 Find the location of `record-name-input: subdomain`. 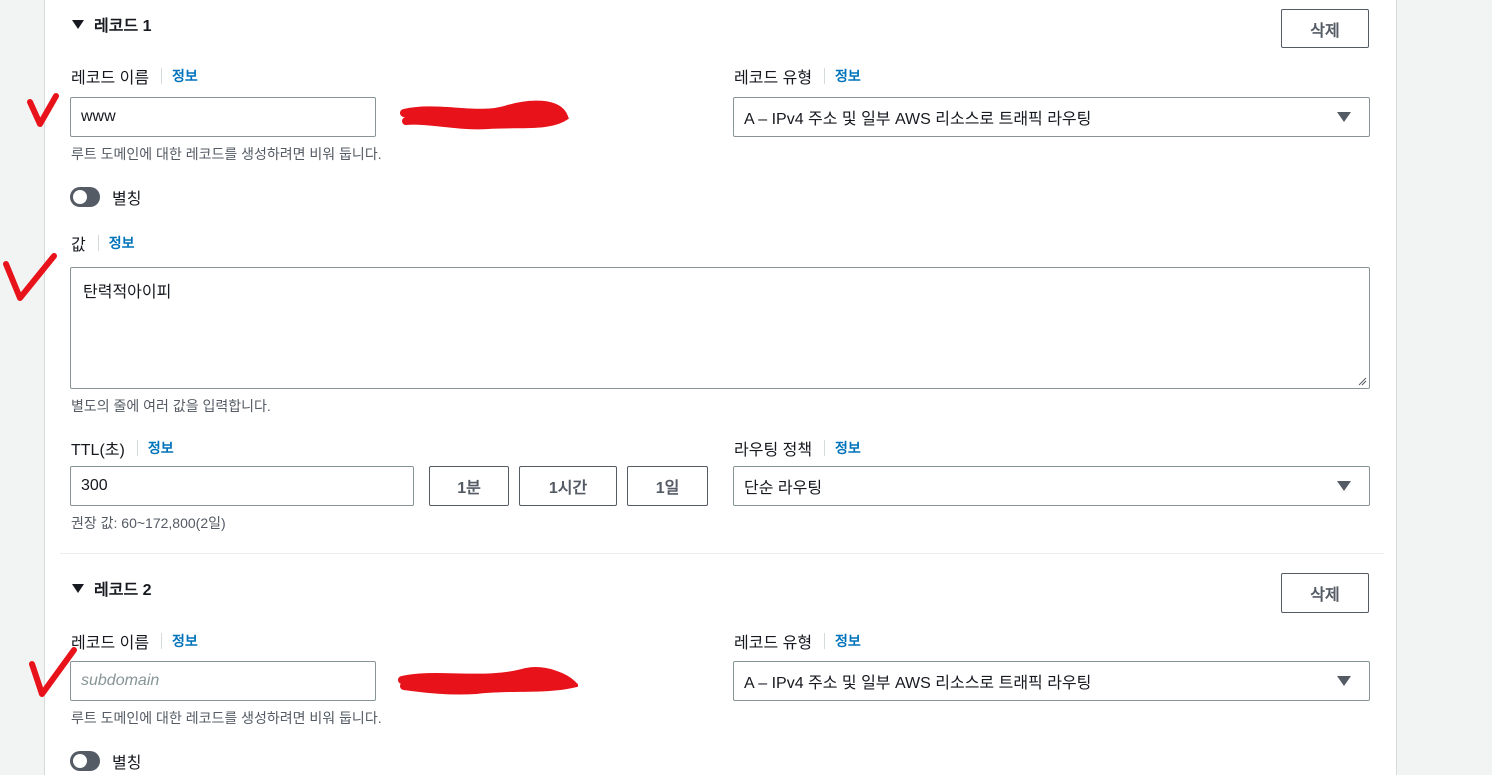

record-name-input: subdomain is located at coordinates (223, 681).